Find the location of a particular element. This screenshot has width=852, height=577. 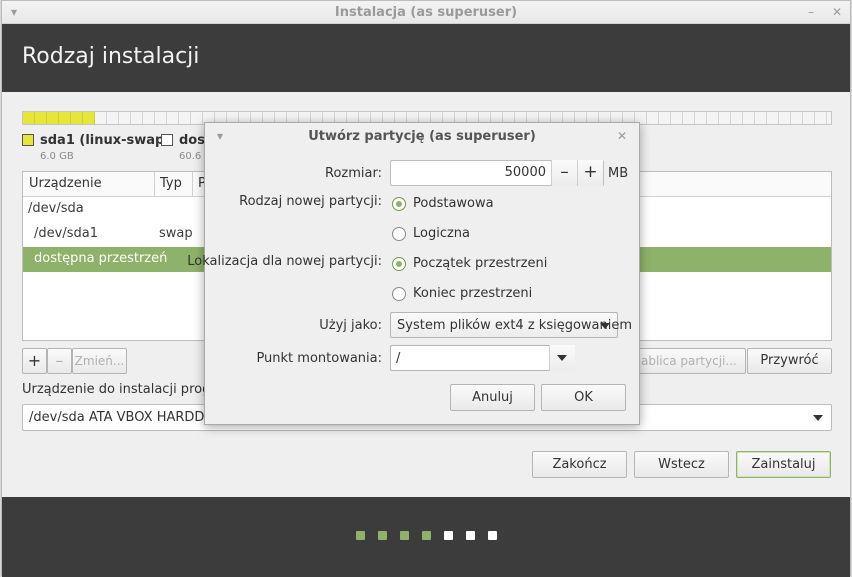

cancel-button: Anuluj is located at coordinates (492, 397).